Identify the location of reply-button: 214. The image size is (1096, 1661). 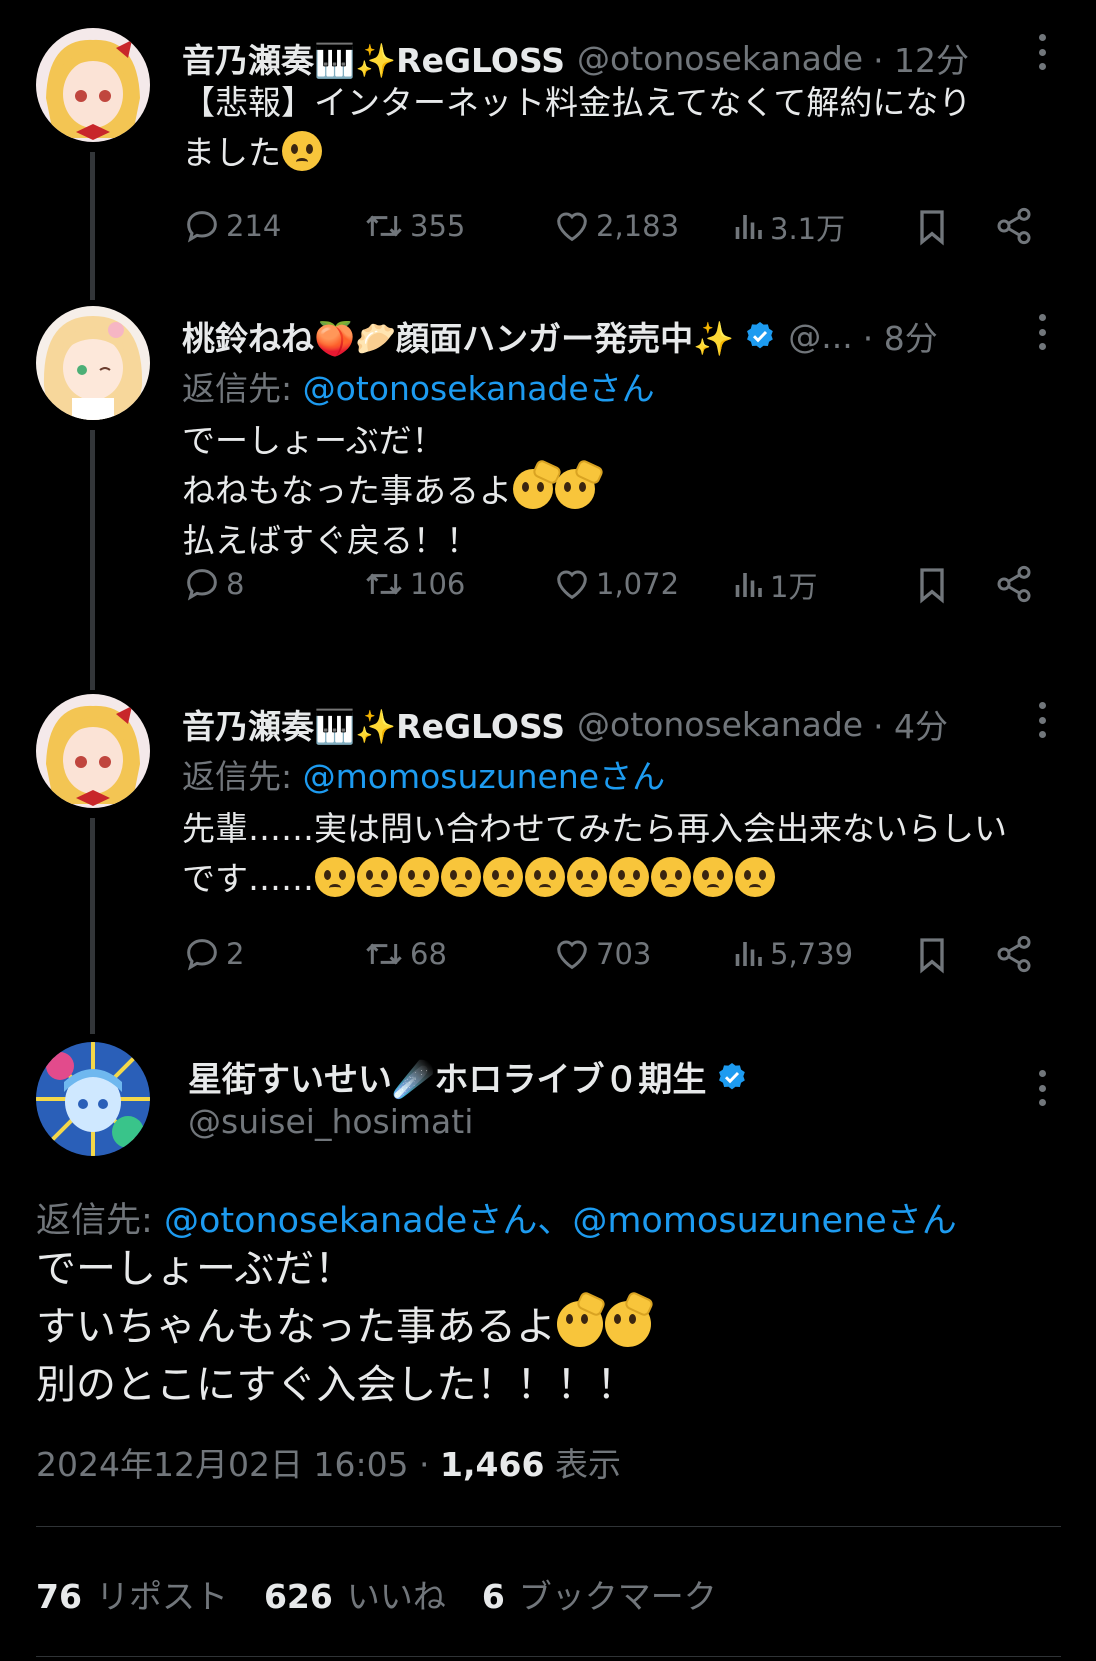
(231, 226).